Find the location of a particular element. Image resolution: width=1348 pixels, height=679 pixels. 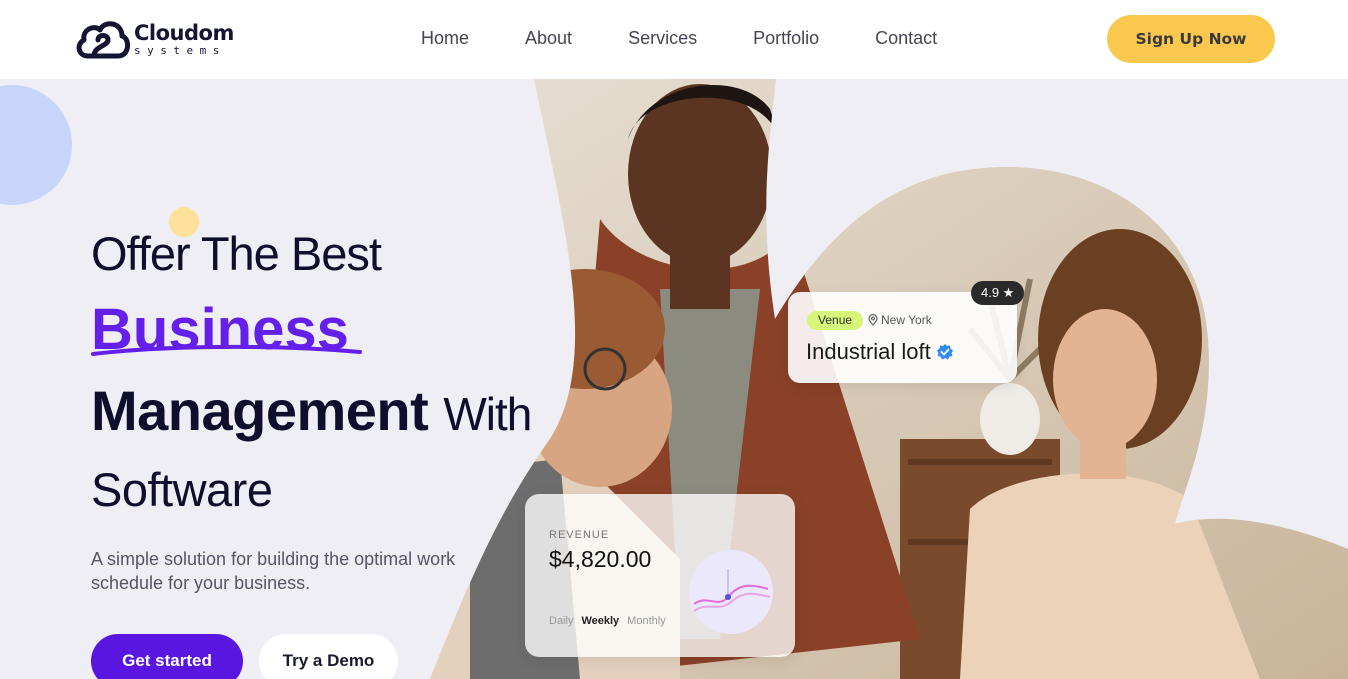

brand-tagline: systems is located at coordinates (180, 50).